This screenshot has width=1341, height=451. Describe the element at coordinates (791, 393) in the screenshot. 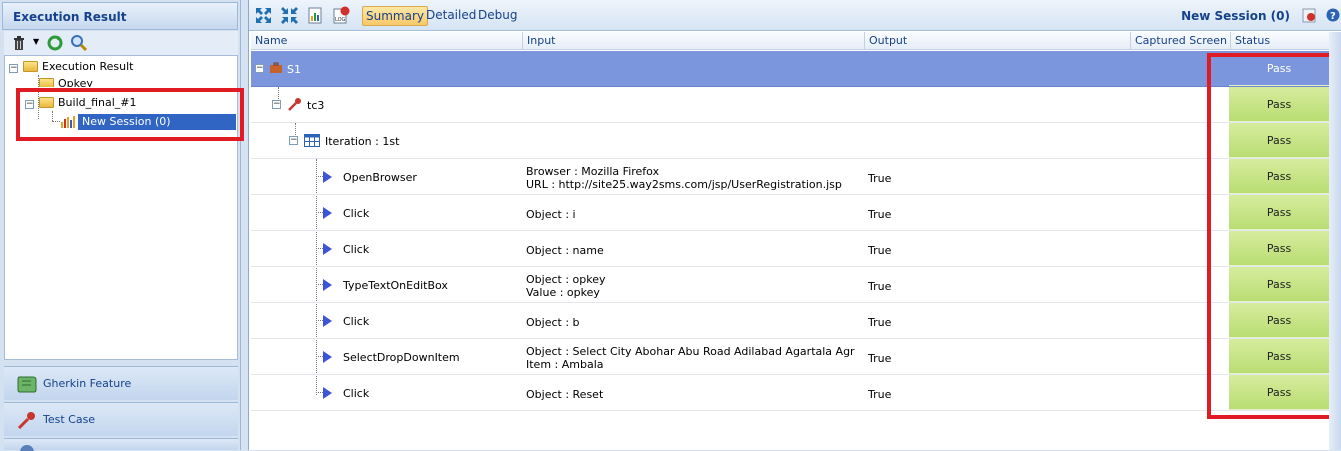

I see `table-row: Click Object : Reset True Pass` at that location.